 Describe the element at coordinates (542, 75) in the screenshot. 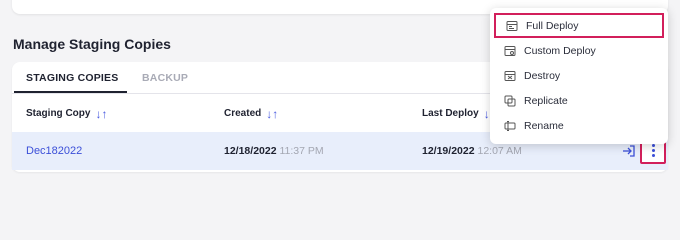

I see `menu-item-label: Destroy` at that location.